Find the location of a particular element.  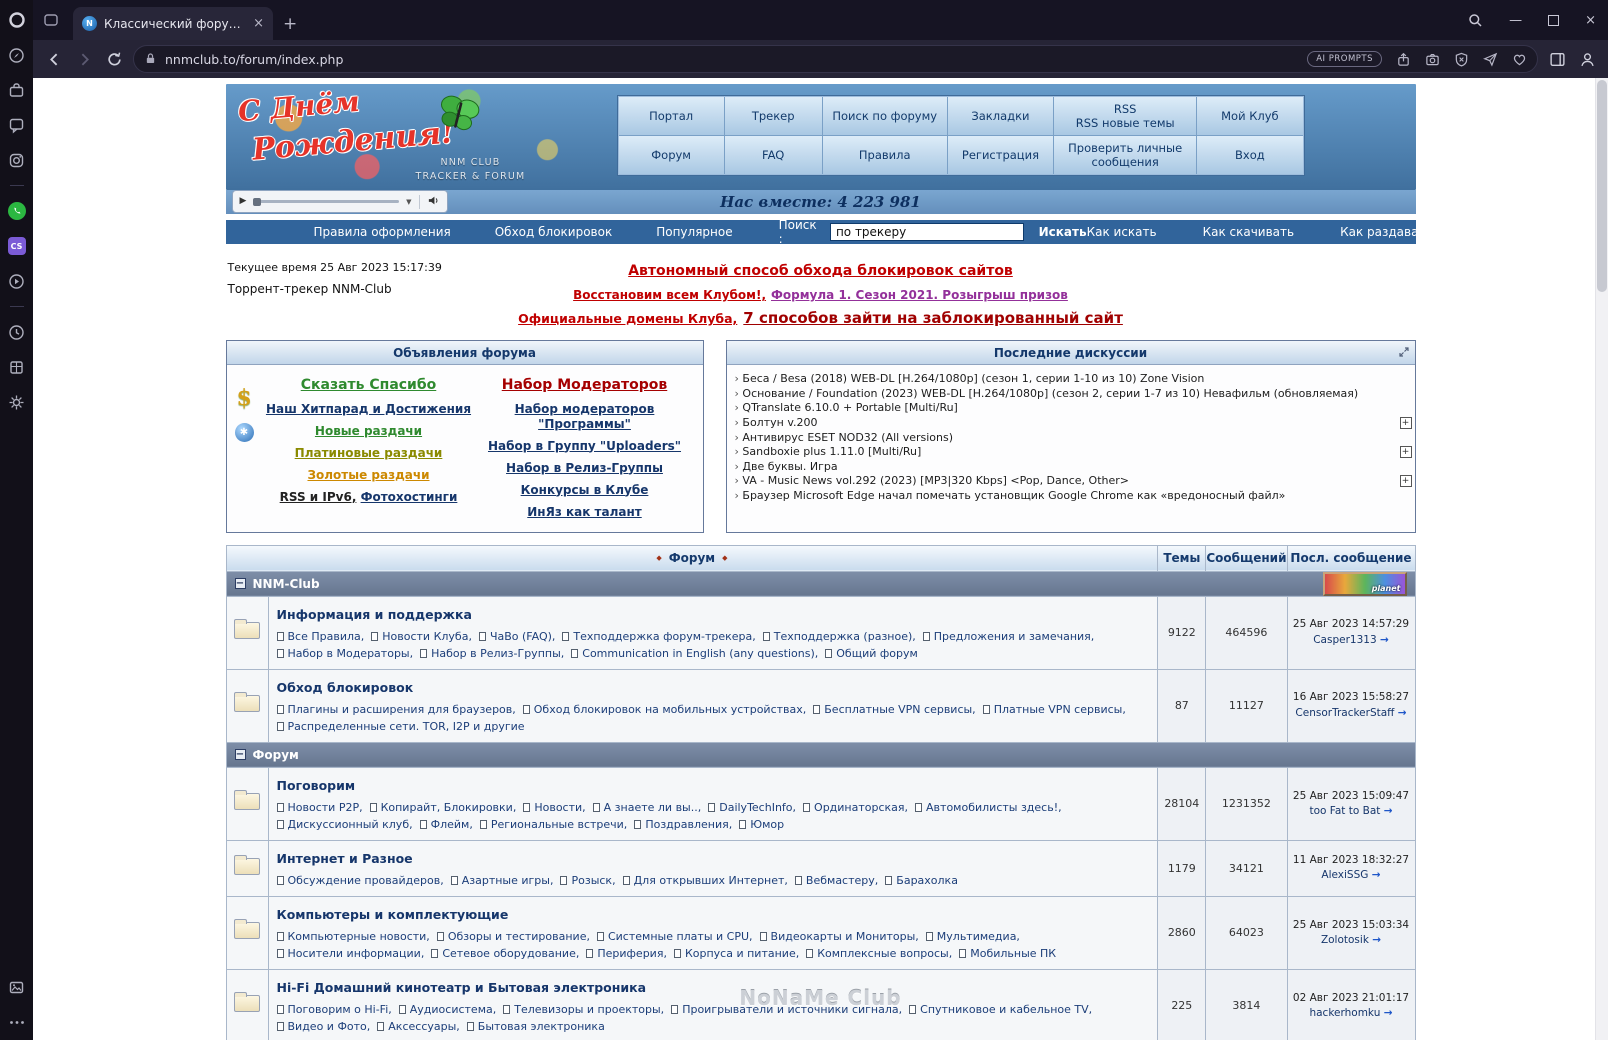

menu-tracker: Трекер is located at coordinates (773, 116).